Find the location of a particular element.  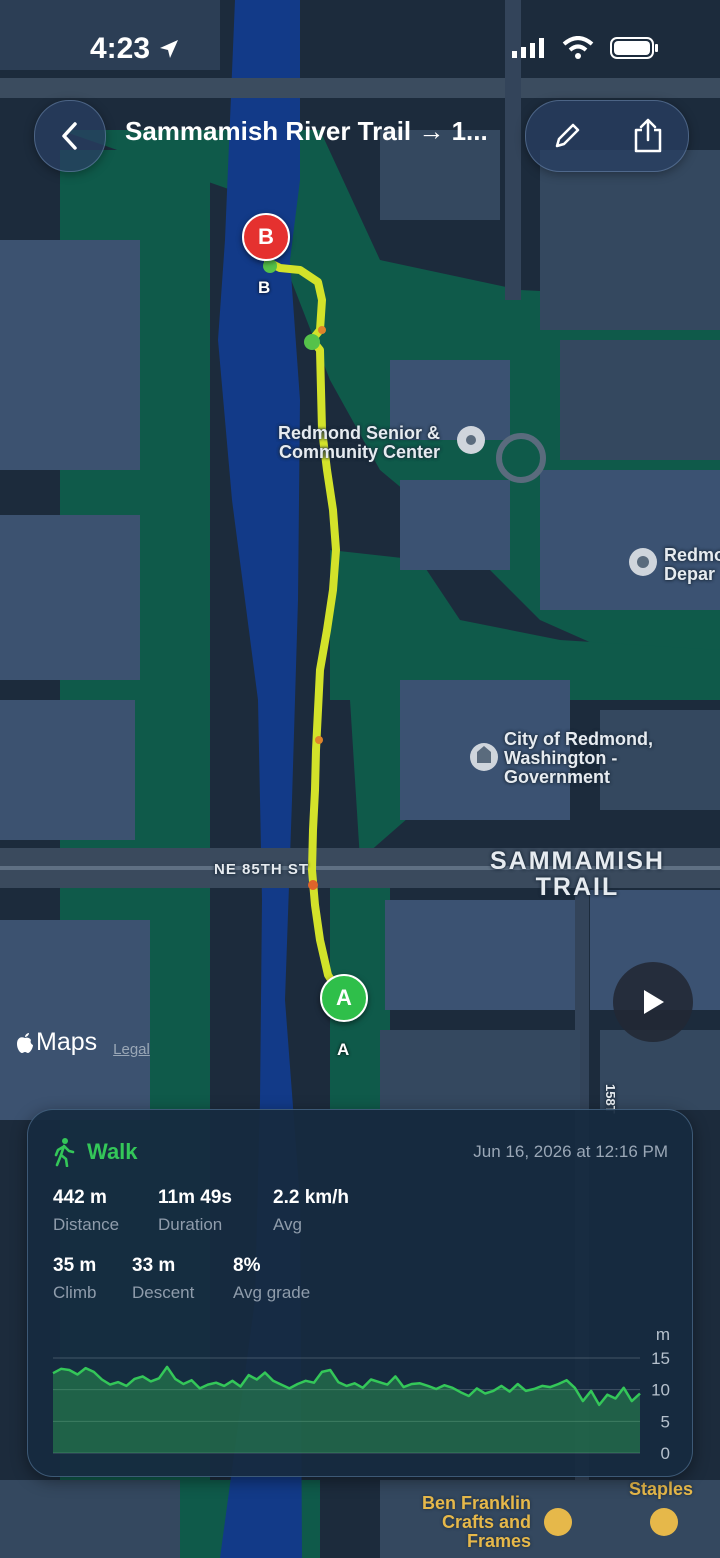

apple-maps-logo: Maps is located at coordinates (56, 1042).